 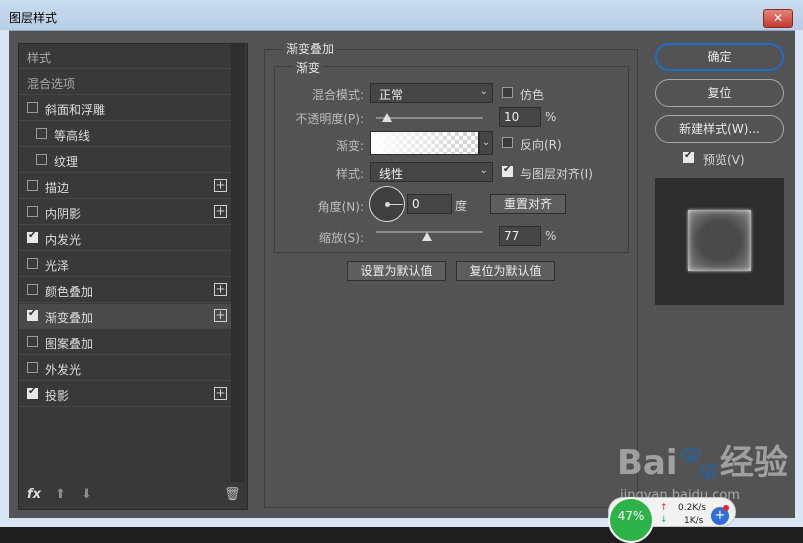 What do you see at coordinates (429, 118) in the screenshot?
I see `opacity-slider-track` at bounding box center [429, 118].